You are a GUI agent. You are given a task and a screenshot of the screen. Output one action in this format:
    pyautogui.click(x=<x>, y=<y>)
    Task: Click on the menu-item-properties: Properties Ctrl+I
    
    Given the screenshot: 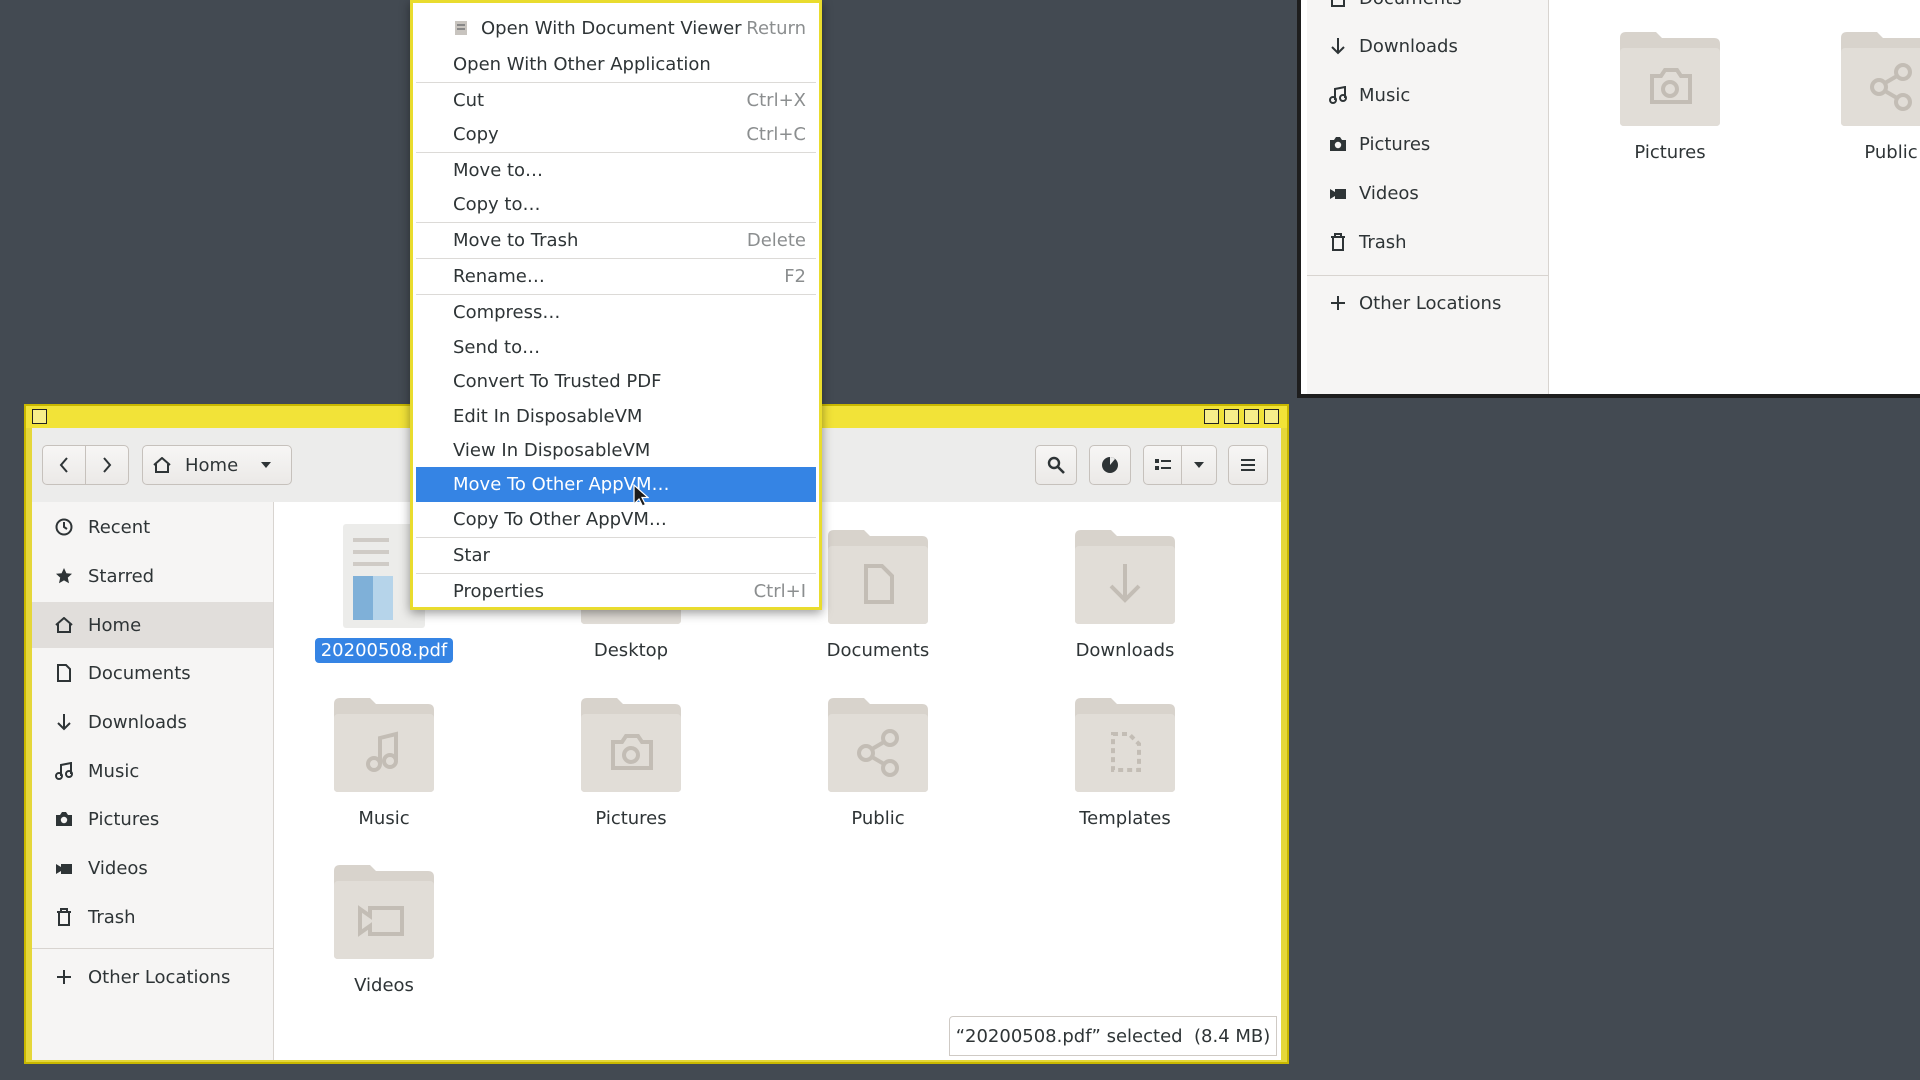 What is the action you would take?
    pyautogui.click(x=616, y=591)
    